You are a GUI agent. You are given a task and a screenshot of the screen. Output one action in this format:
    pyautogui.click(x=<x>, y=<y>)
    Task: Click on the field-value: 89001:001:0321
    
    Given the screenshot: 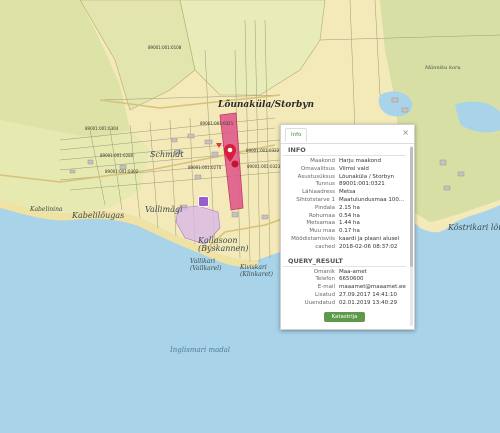 What is the action you would take?
    pyautogui.click(x=362, y=184)
    